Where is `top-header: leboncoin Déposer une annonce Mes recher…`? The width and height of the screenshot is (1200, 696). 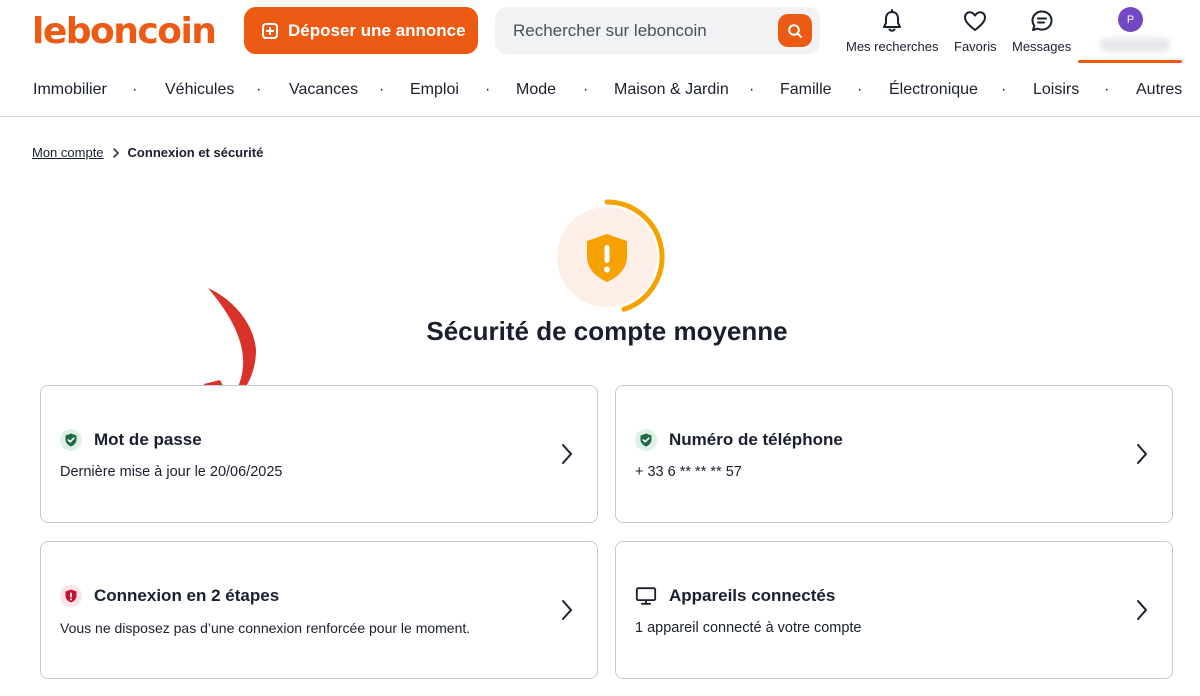 top-header: leboncoin Déposer une annonce Mes recher… is located at coordinates (600, 32).